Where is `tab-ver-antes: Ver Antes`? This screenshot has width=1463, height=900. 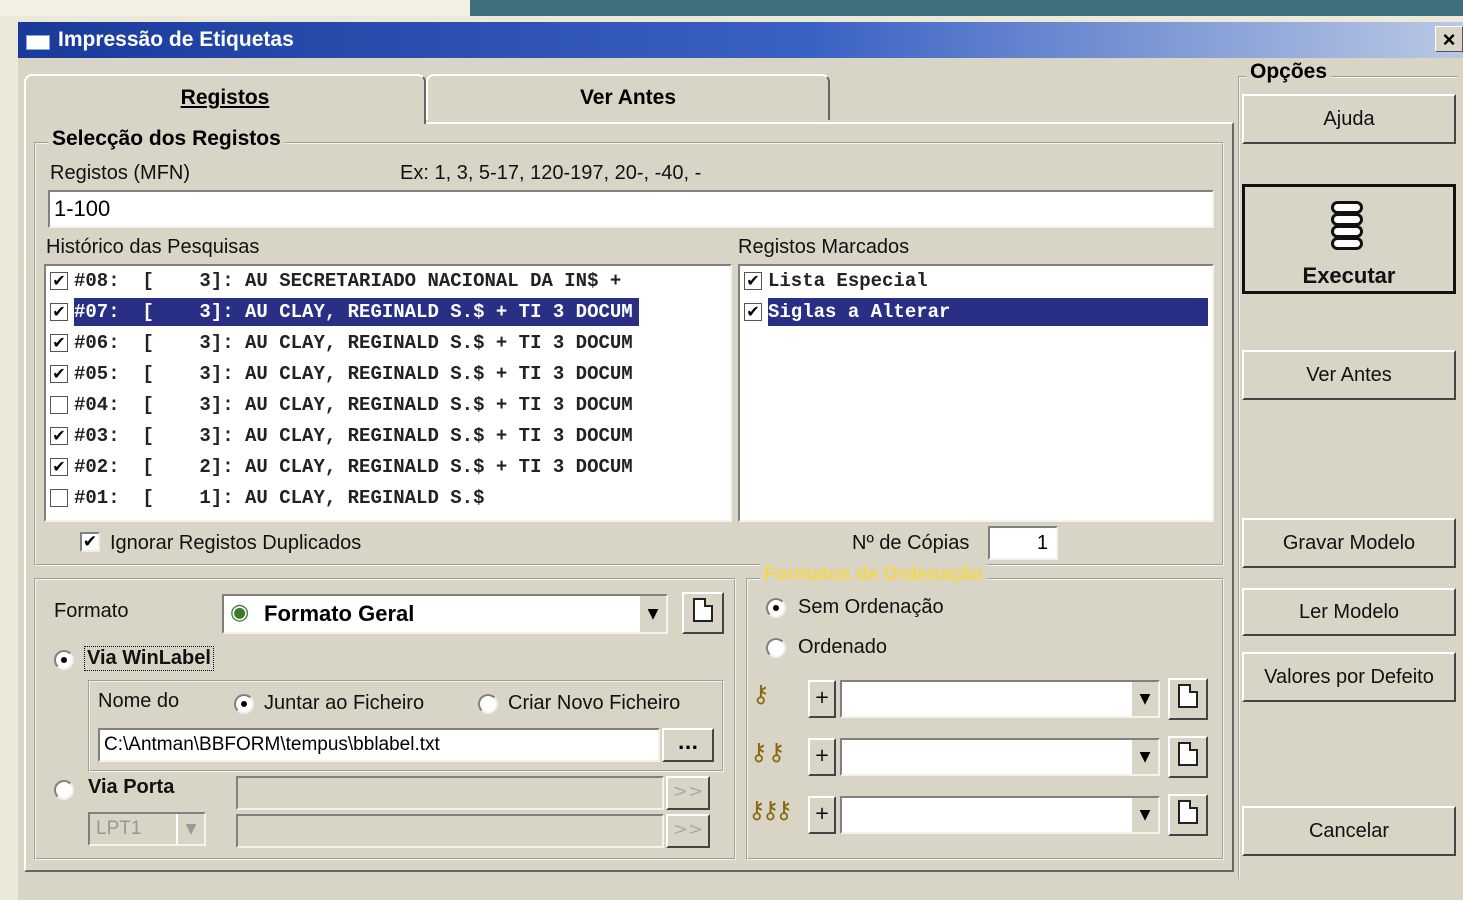
tab-ver-antes: Ver Antes is located at coordinates (628, 97).